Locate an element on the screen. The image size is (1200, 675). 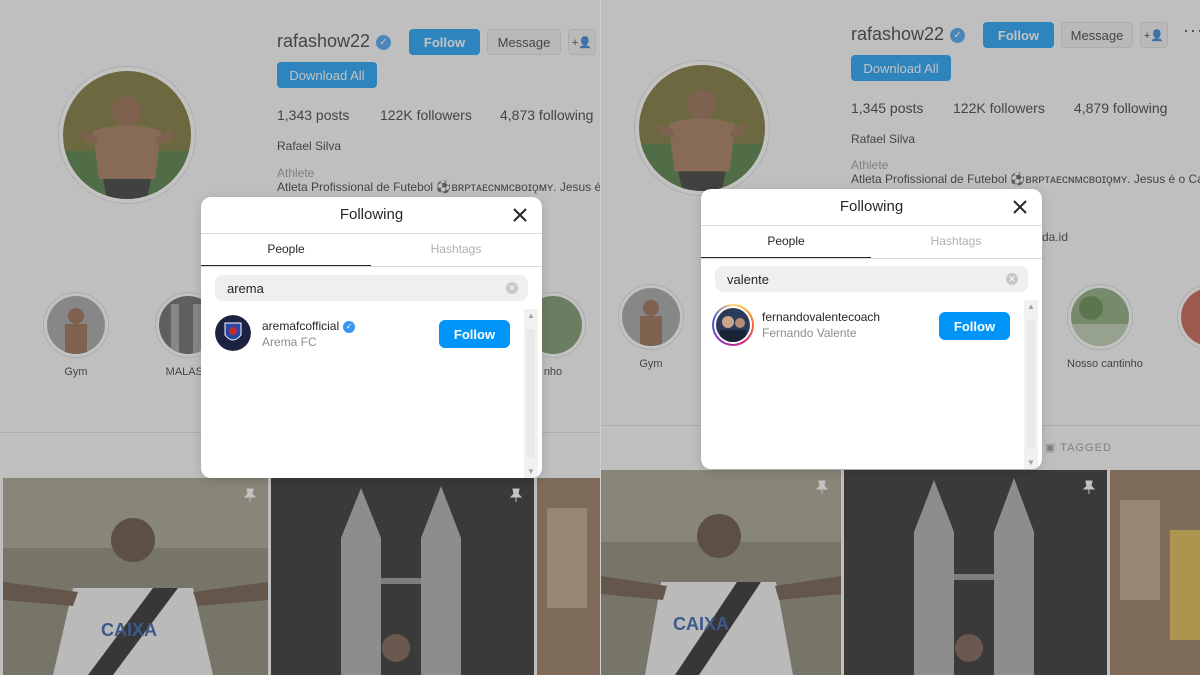
result-full-name: Fernando Valente is located at coordinates (809, 333).